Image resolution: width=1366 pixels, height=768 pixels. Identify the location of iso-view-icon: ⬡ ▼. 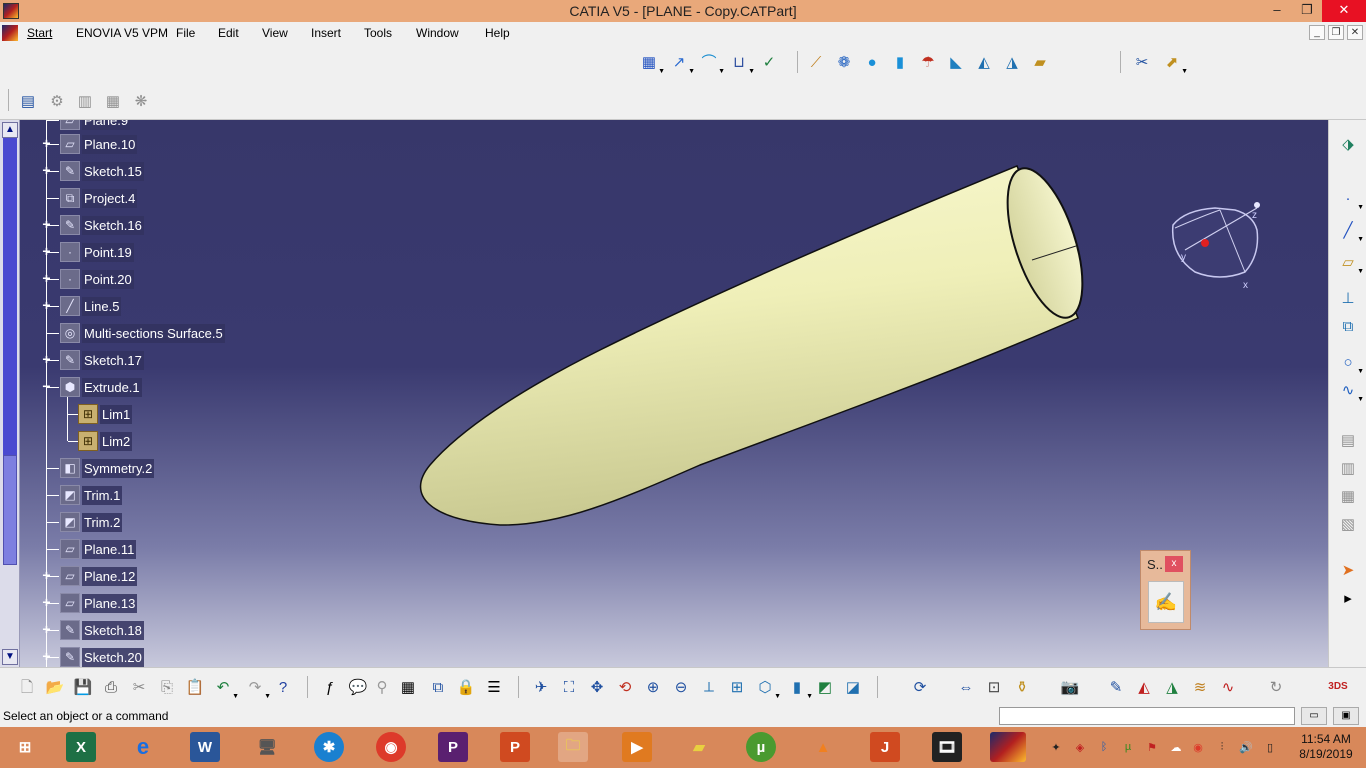
(768, 689).